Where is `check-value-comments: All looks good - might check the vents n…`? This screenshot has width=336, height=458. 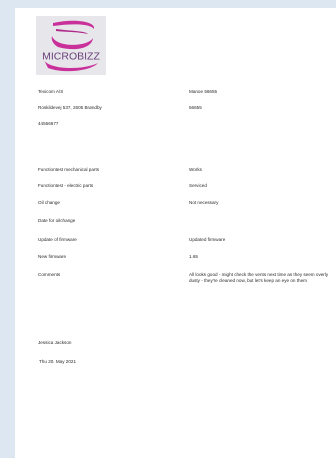 check-value-comments: All looks good - might check the vents n… is located at coordinates (259, 277).